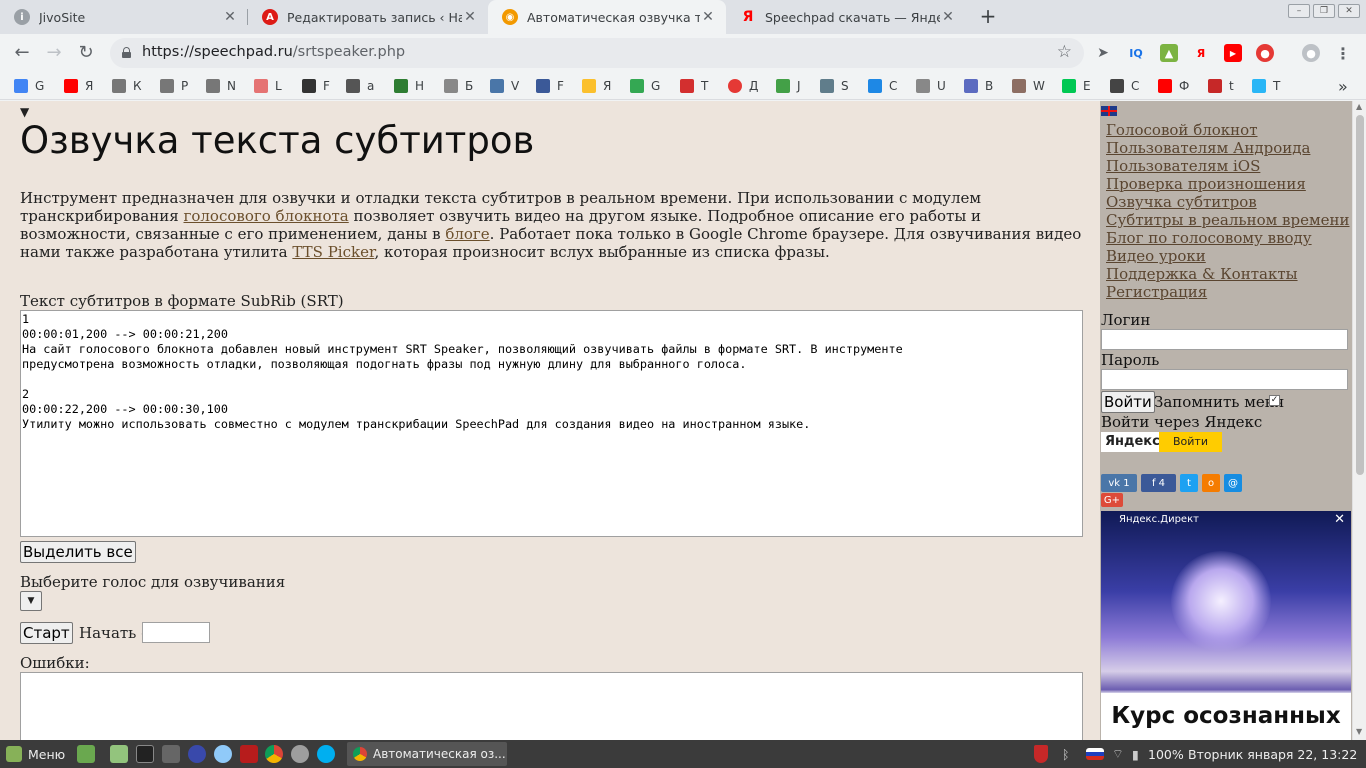  I want to click on blog-link: блоге, so click(467, 234).